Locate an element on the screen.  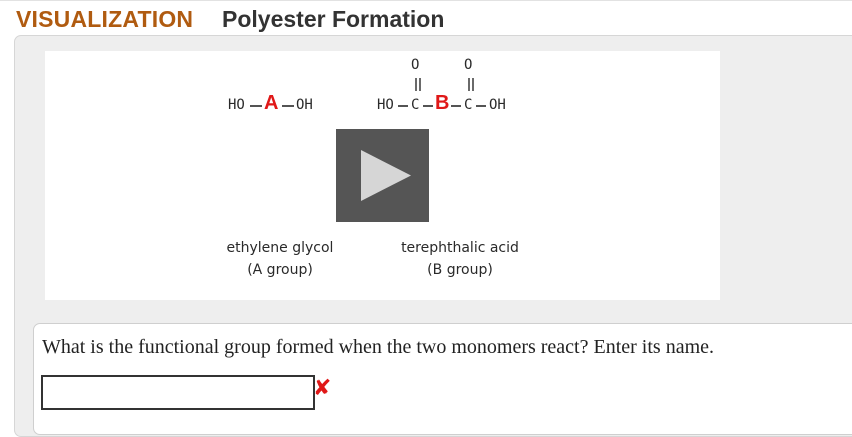
incorrect-x-icon: ✘ is located at coordinates (322, 388).